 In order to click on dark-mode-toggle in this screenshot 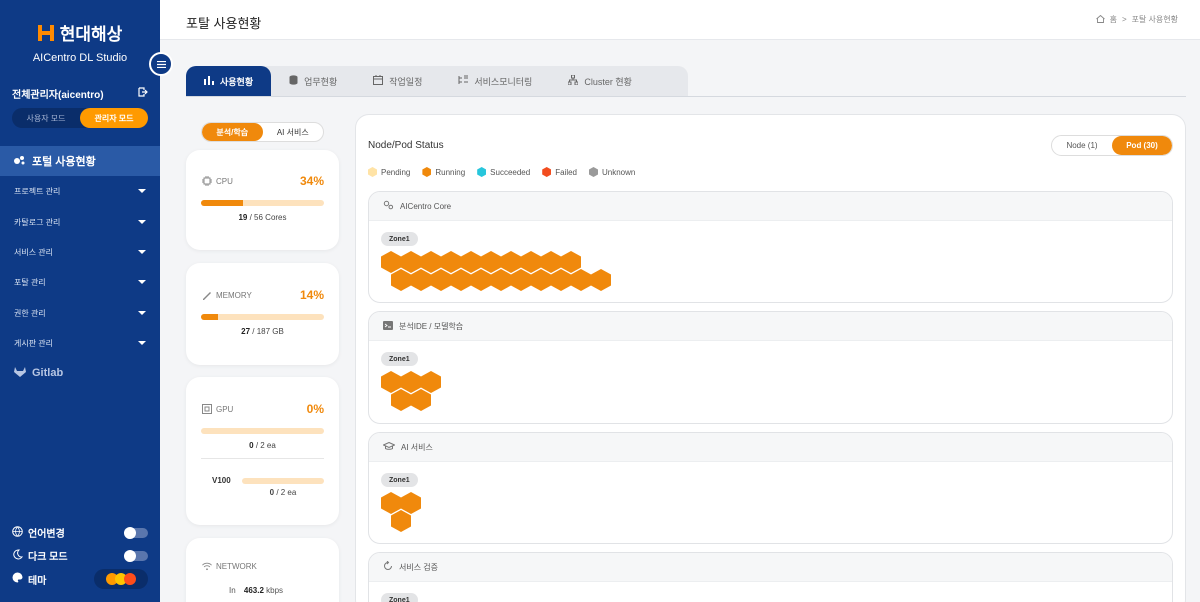, I will do `click(136, 555)`.